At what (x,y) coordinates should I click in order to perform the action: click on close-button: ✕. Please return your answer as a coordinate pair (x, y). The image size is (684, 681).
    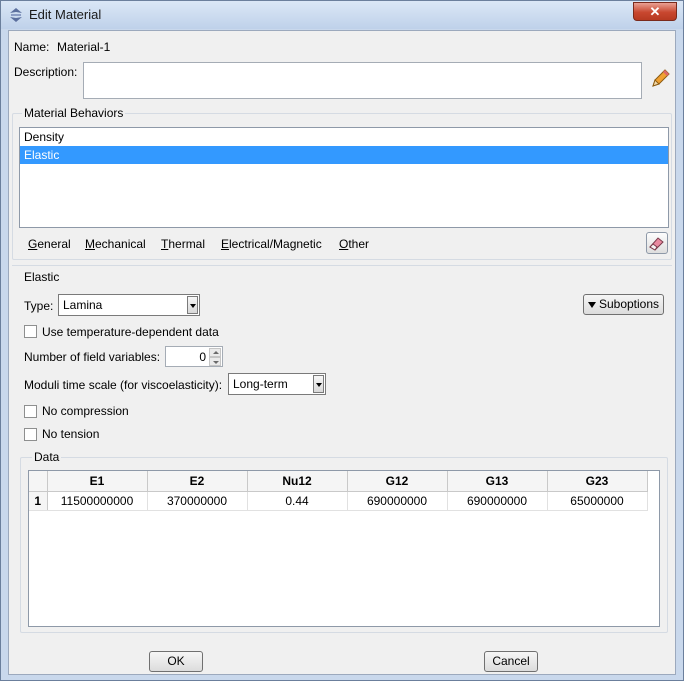
    Looking at the image, I should click on (655, 11).